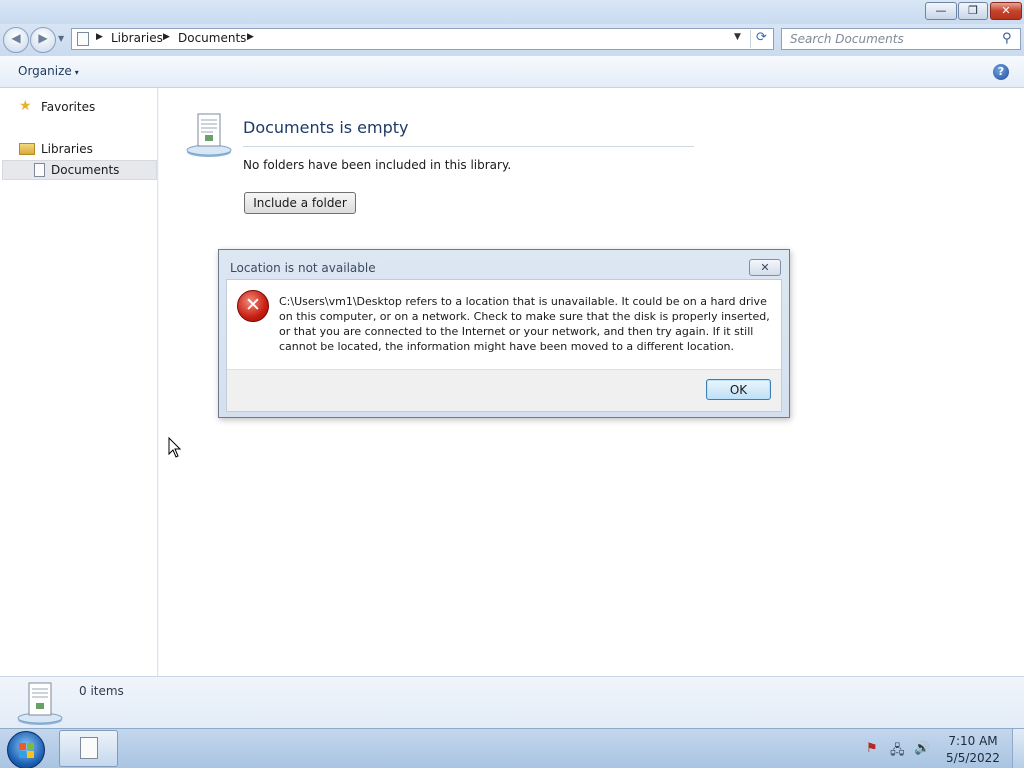 This screenshot has height=768, width=1024. Describe the element at coordinates (973, 758) in the screenshot. I see `clock-date: 5/5/2022` at that location.